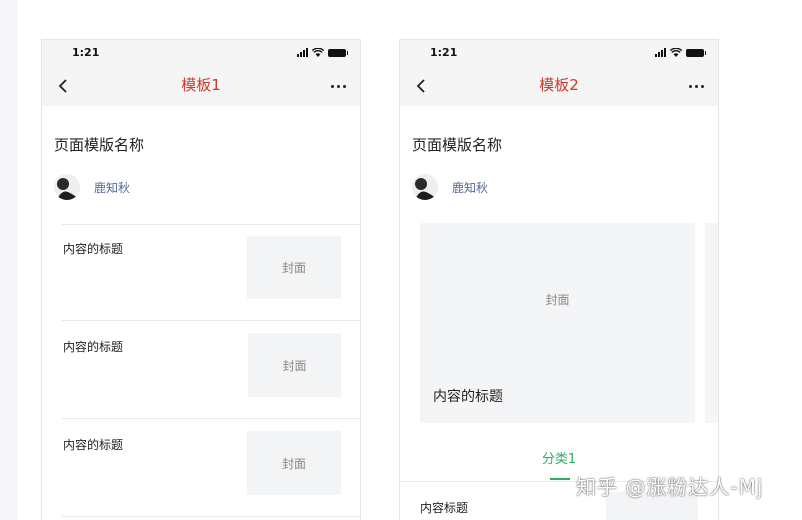  I want to click on category-tab-indicator, so click(560, 479).